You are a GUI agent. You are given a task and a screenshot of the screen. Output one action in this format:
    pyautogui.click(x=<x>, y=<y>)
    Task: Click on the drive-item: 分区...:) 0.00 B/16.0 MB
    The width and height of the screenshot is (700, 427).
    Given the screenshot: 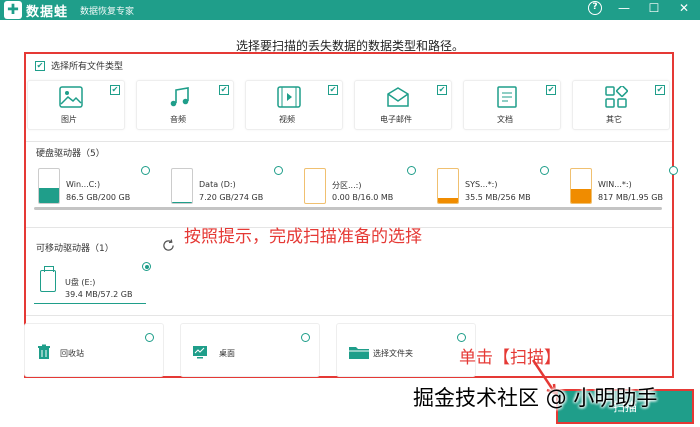 What is the action you would take?
    pyautogui.click(x=366, y=185)
    